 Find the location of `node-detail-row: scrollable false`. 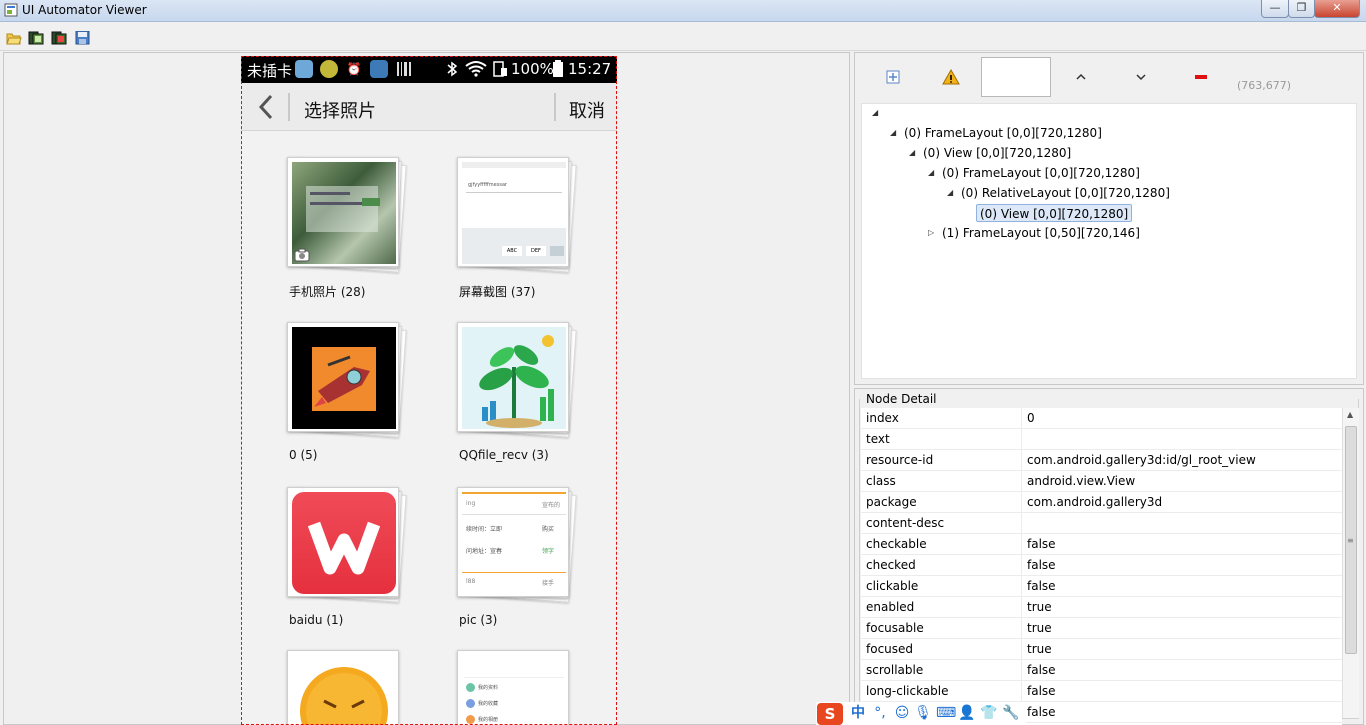

node-detail-row: scrollable false is located at coordinates (1101, 670).